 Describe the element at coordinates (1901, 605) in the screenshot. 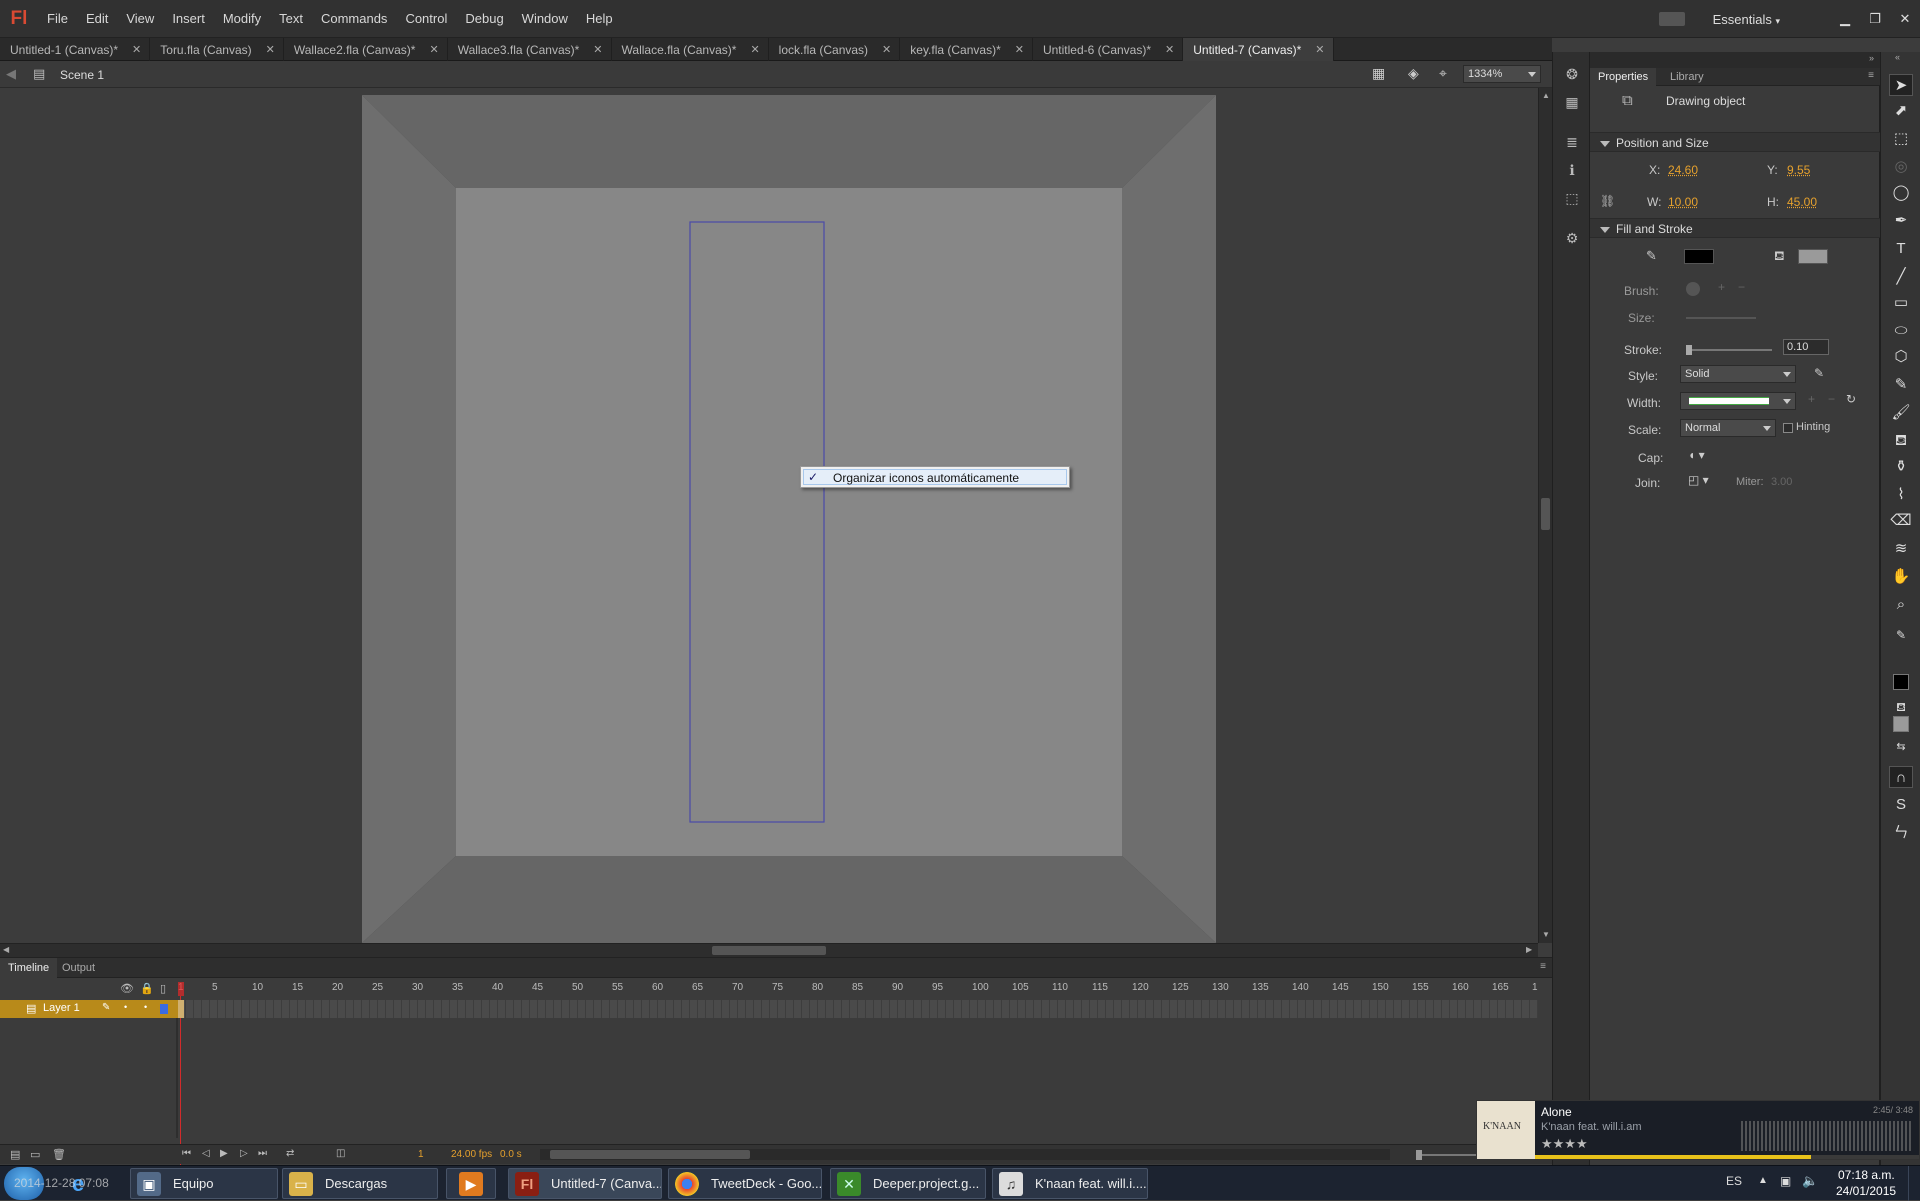

I see `zoom-tool-icon: ⌕` at that location.